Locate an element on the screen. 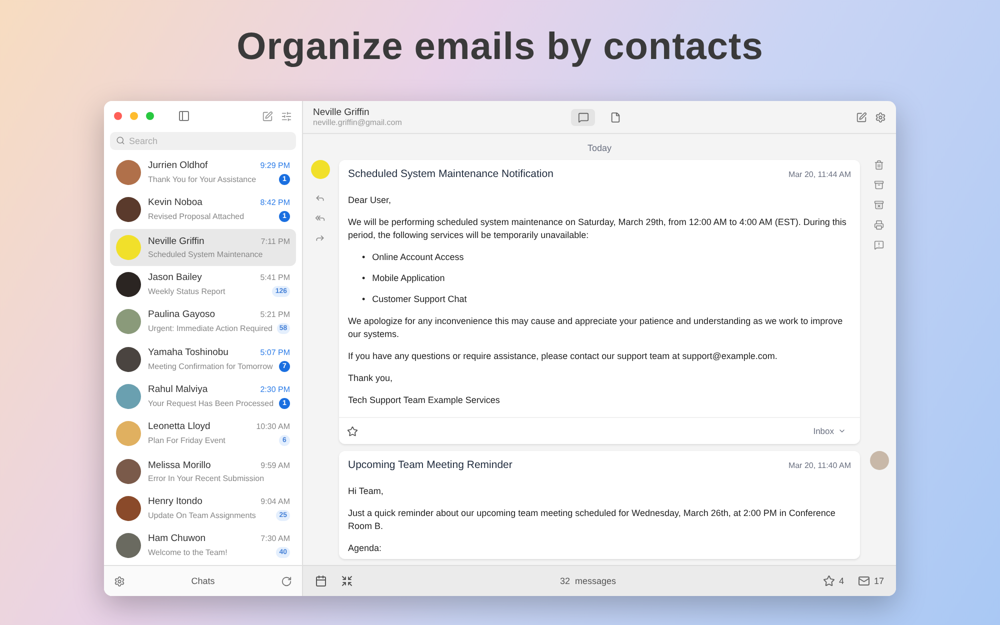 The width and height of the screenshot is (1000, 625). contact-item: Neville Griffin 7:11 PM Scheduled System Maintenance is located at coordinates (203, 247).